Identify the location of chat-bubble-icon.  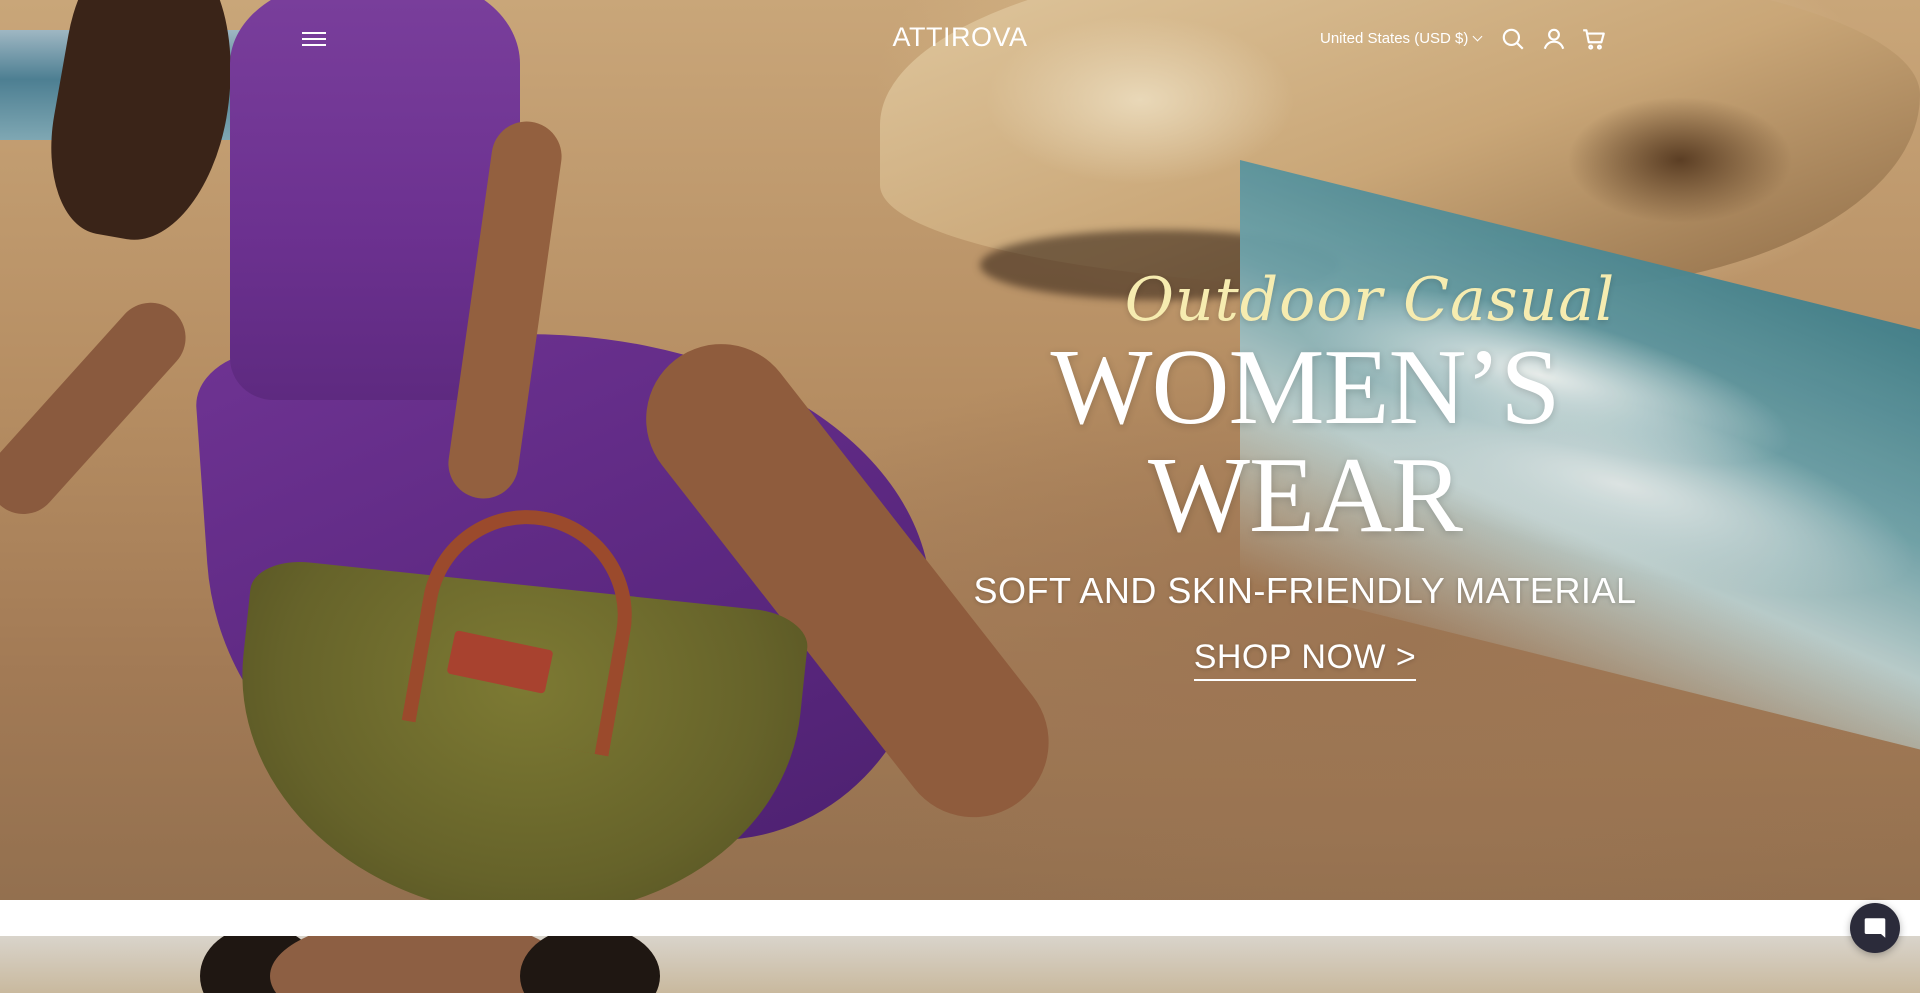
(1875, 928).